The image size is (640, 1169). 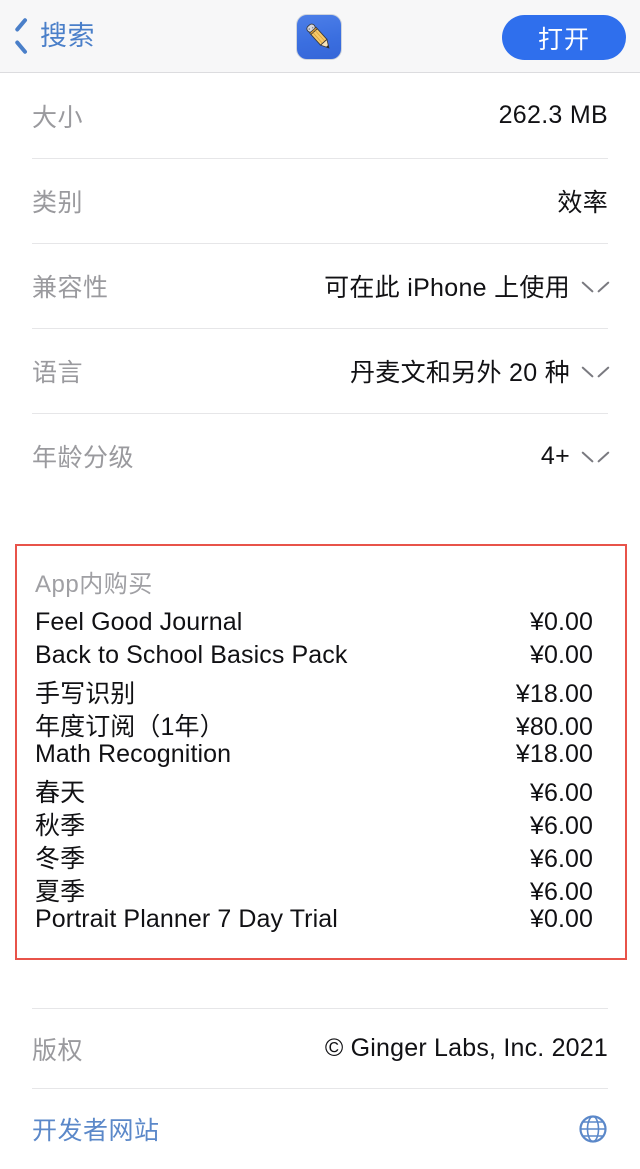 I want to click on info-value-category: 效率, so click(x=582, y=203).